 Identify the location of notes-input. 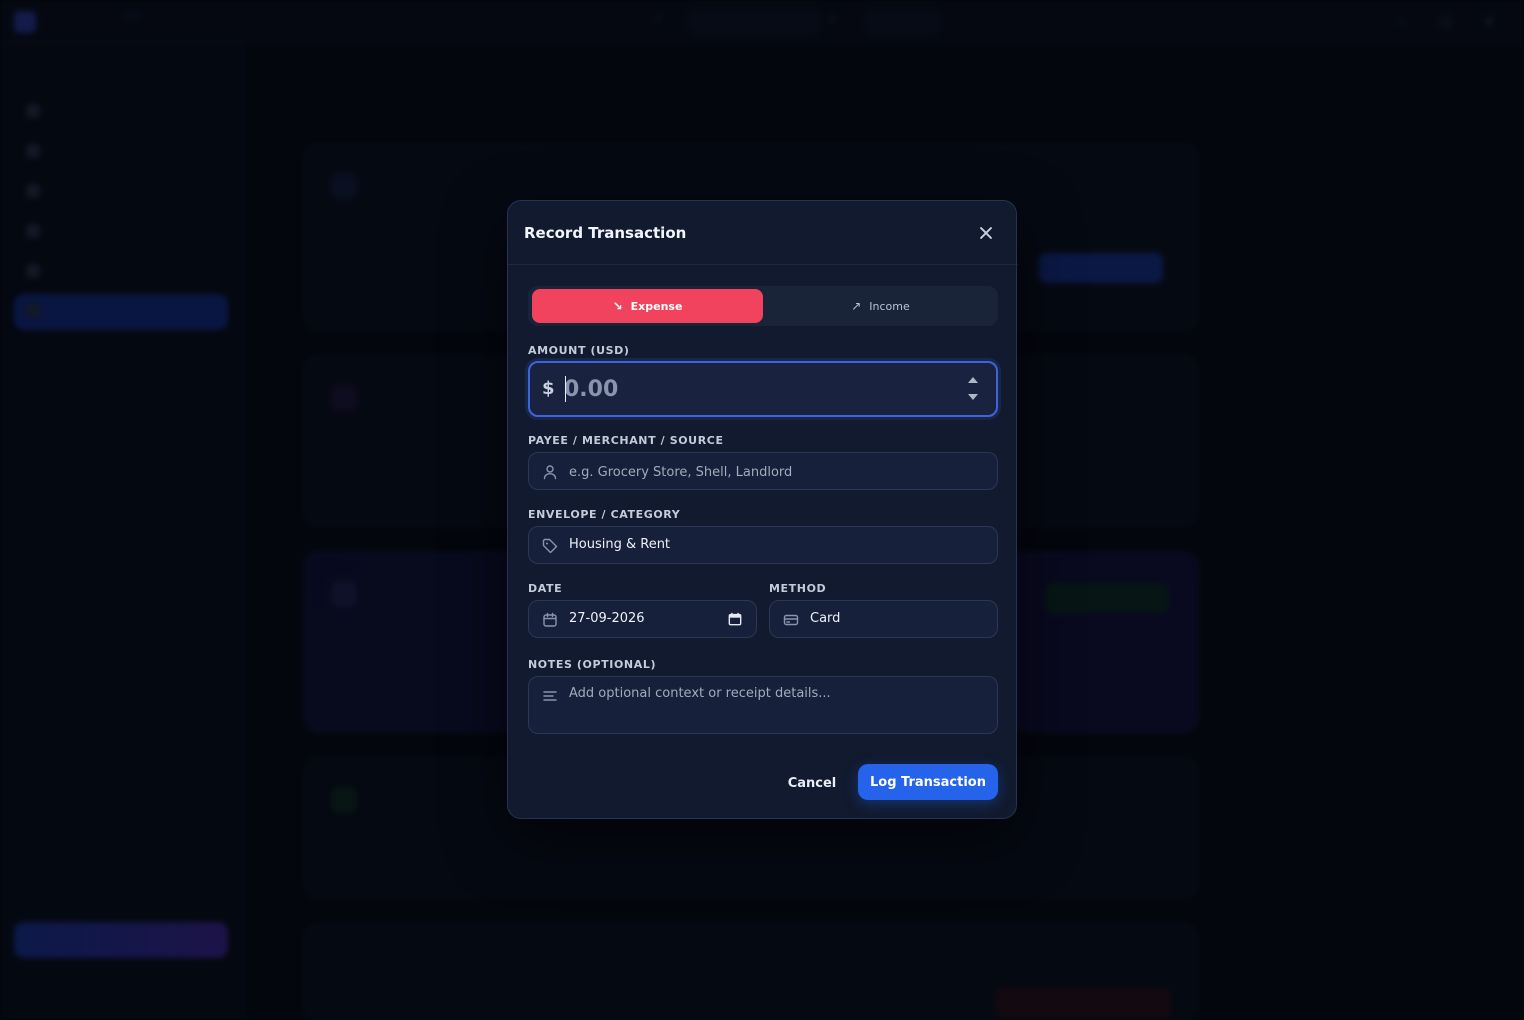
(779, 706).